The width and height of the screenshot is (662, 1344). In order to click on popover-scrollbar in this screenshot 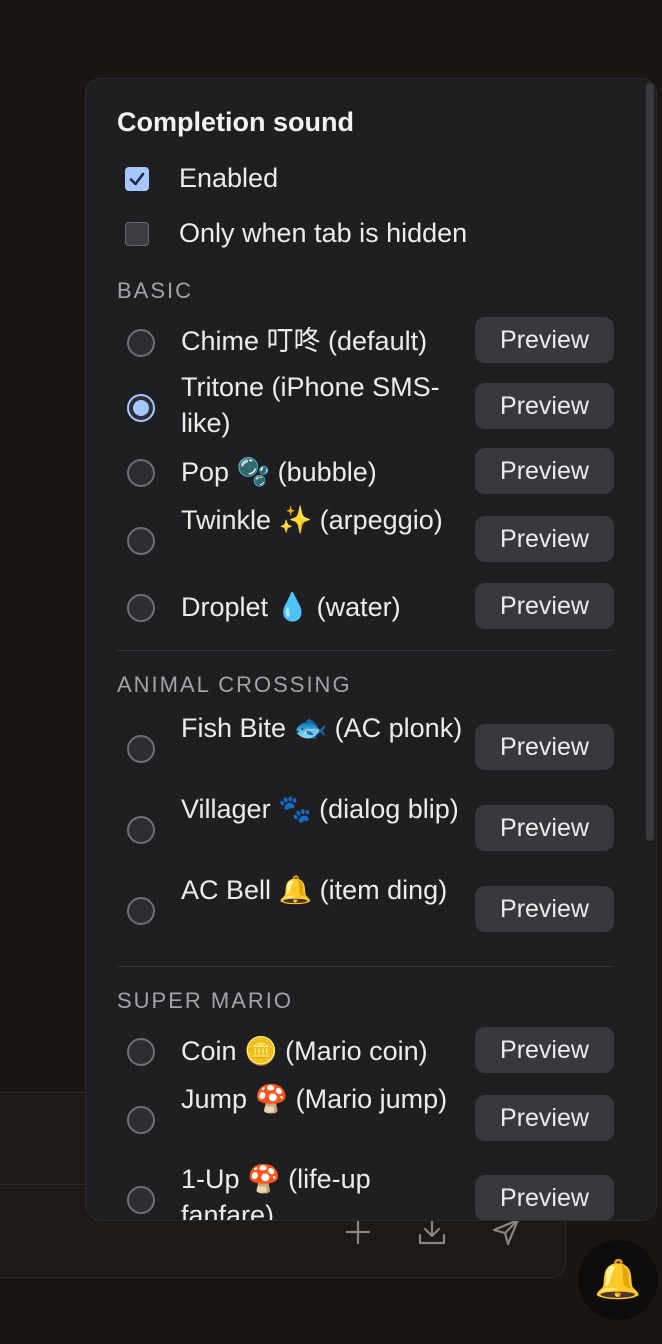, I will do `click(650, 462)`.